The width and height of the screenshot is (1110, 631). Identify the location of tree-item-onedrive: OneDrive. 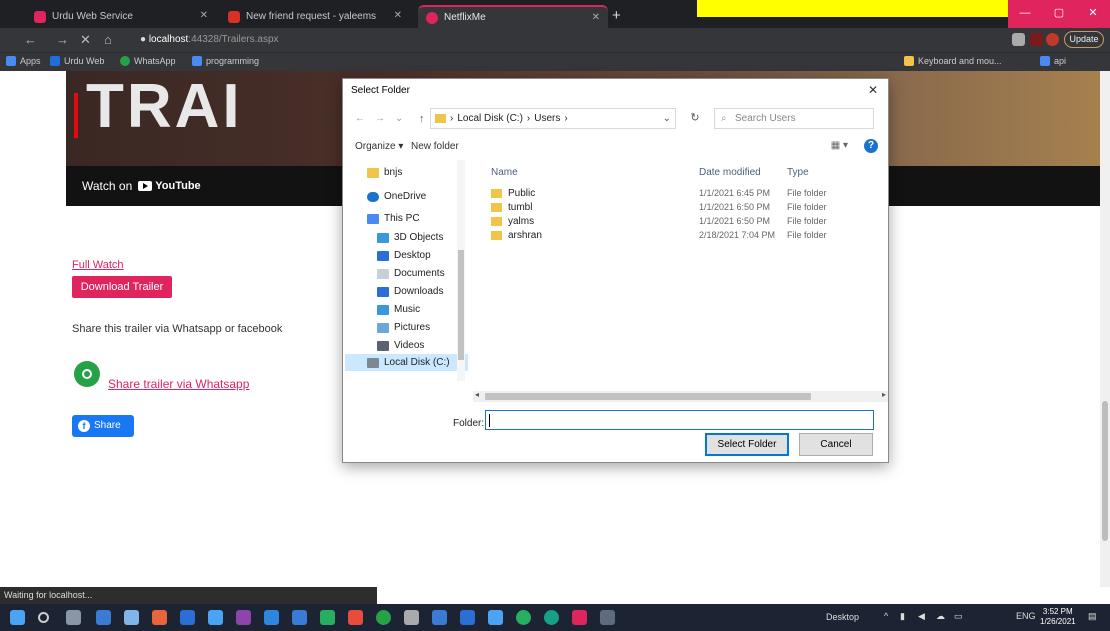
(396, 196).